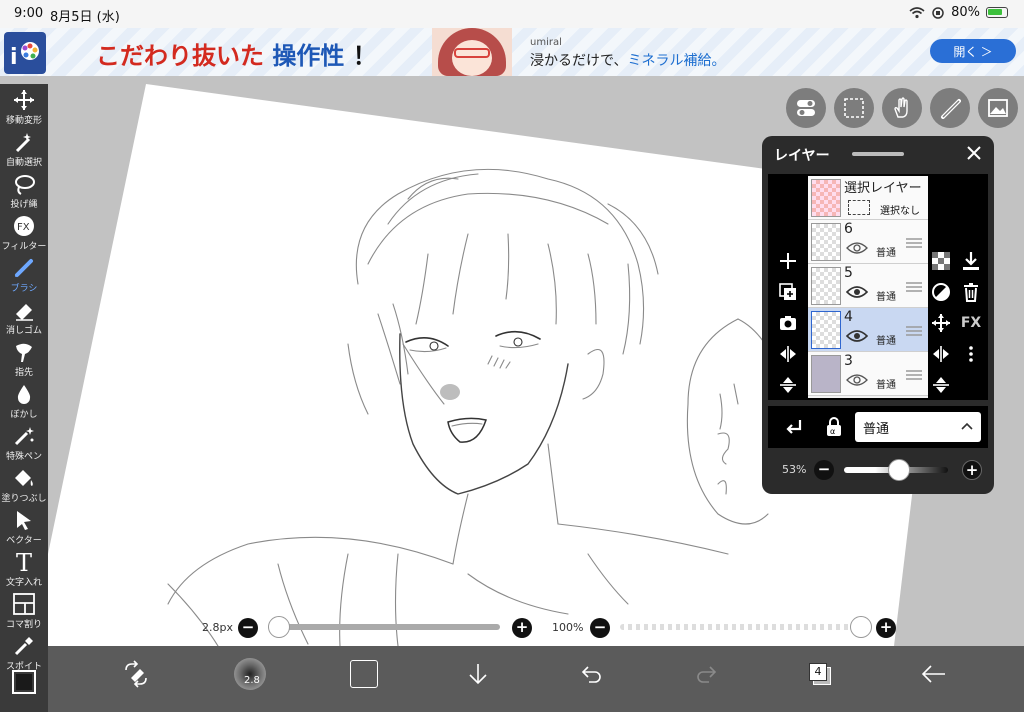 The width and height of the screenshot is (1024, 712). I want to click on flip-horizontal-icon, so click(788, 354).